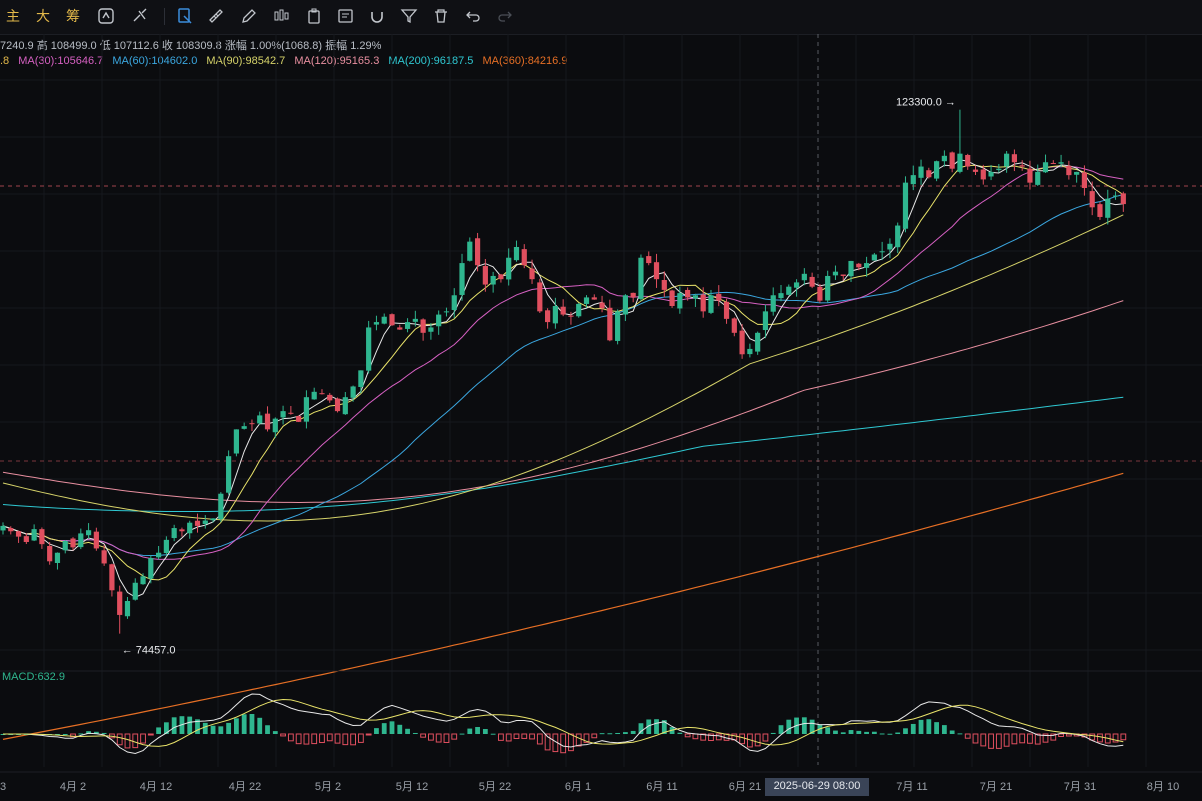 Image resolution: width=1202 pixels, height=801 pixels. I want to click on time-axis-tick: 8月 10, so click(1163, 787).